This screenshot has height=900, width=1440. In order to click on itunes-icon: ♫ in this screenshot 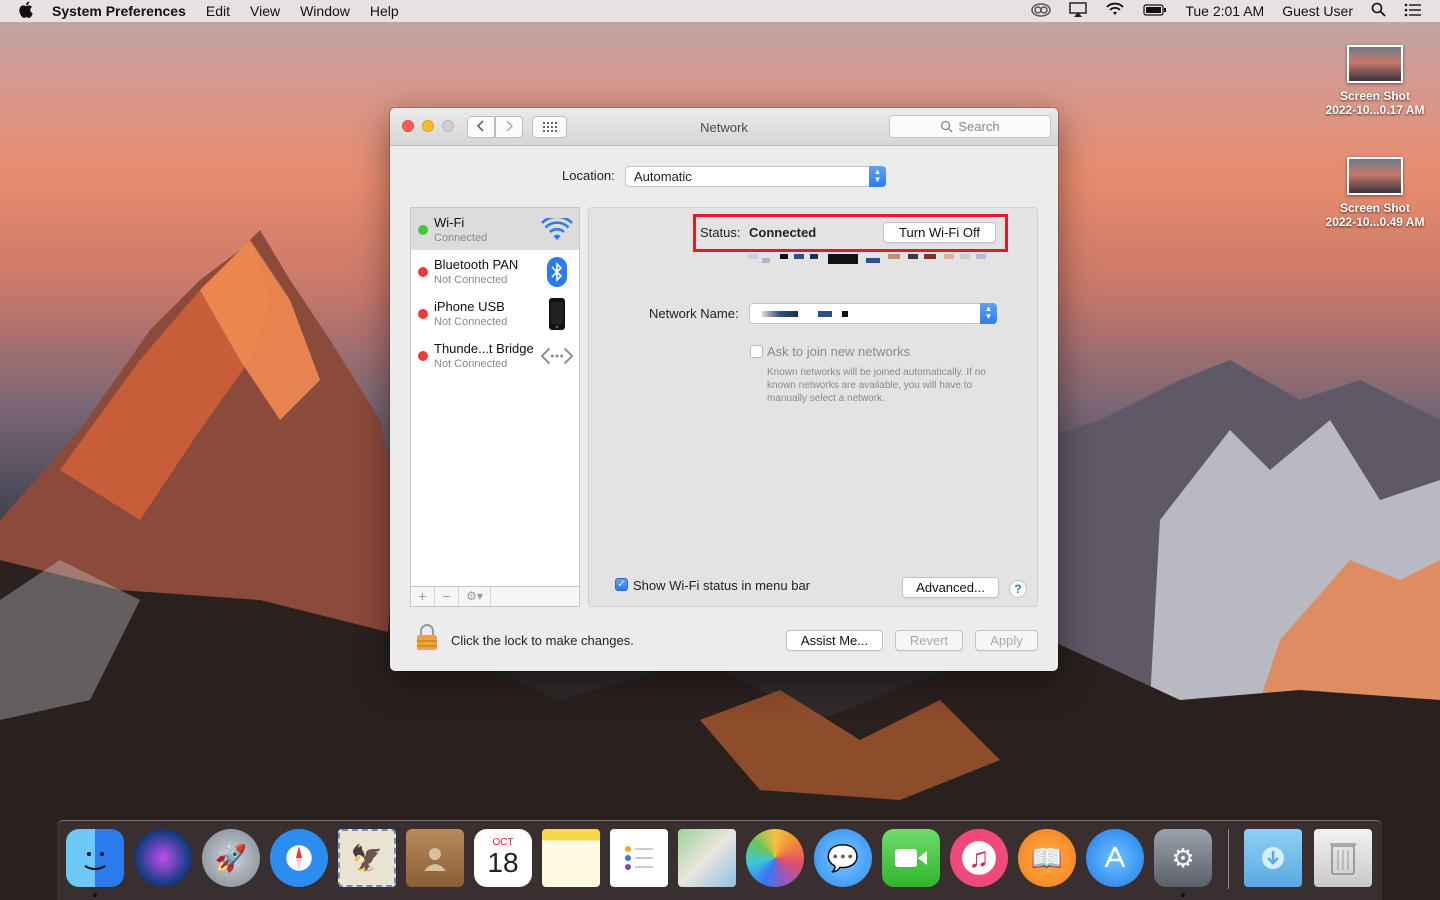, I will do `click(979, 858)`.